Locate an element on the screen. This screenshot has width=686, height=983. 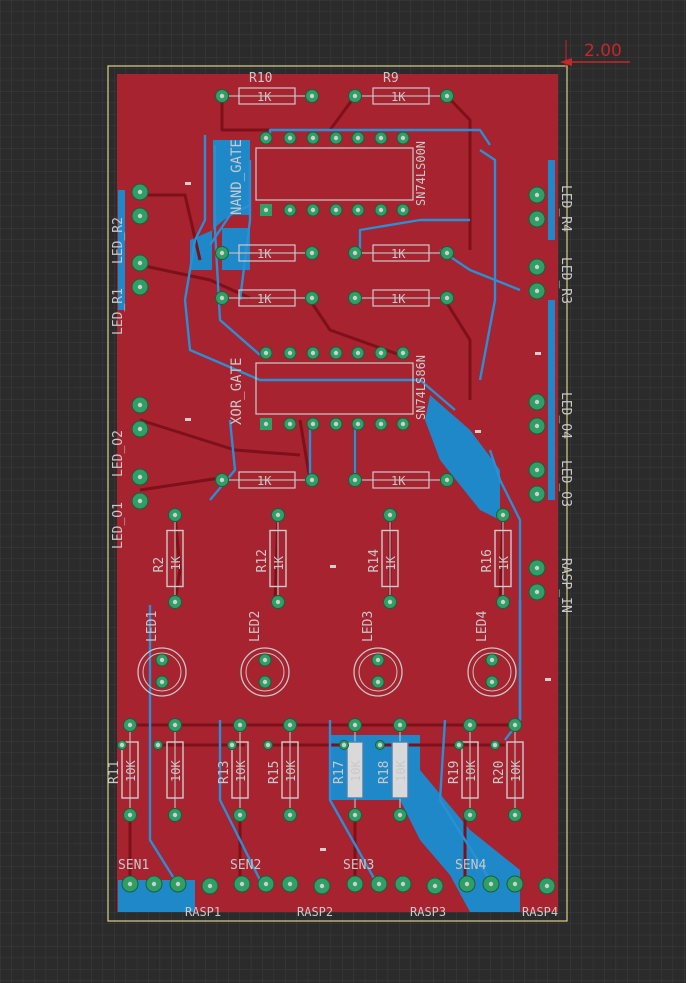
sensor-label: SEN1 is located at coordinates (133, 865).